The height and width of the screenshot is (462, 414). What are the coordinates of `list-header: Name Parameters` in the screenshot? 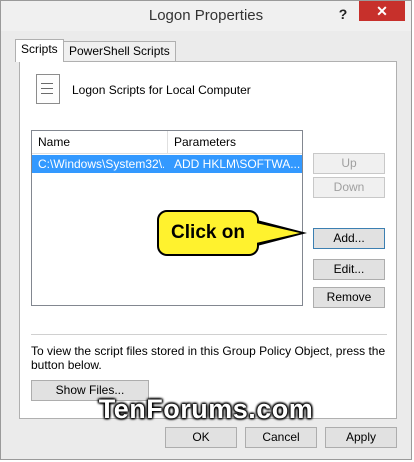 It's located at (167, 142).